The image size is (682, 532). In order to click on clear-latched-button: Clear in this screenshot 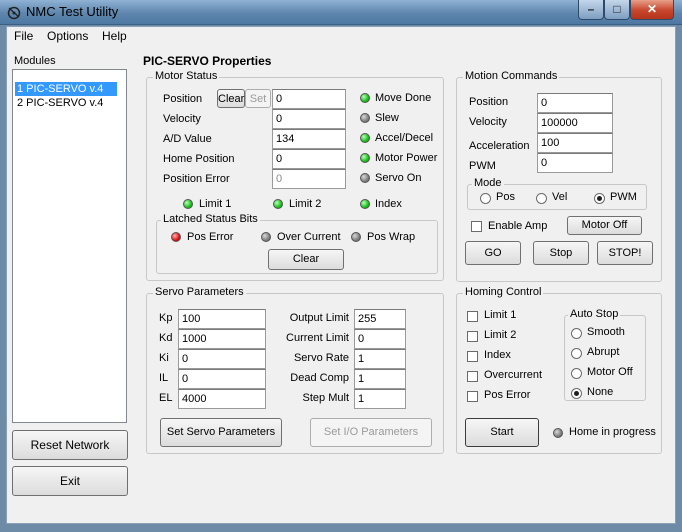, I will do `click(306, 259)`.